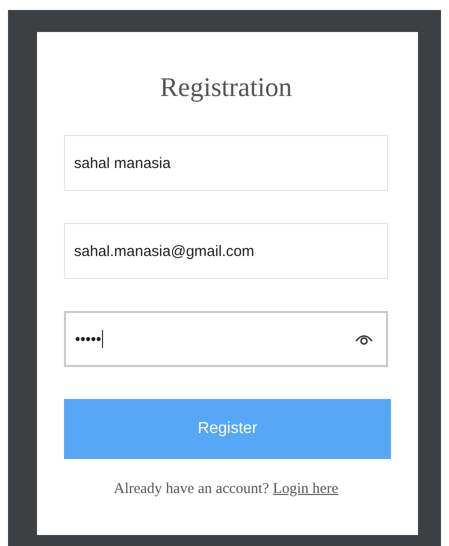 This screenshot has height=546, width=449. Describe the element at coordinates (88, 339) in the screenshot. I see `field-value: •••••` at that location.